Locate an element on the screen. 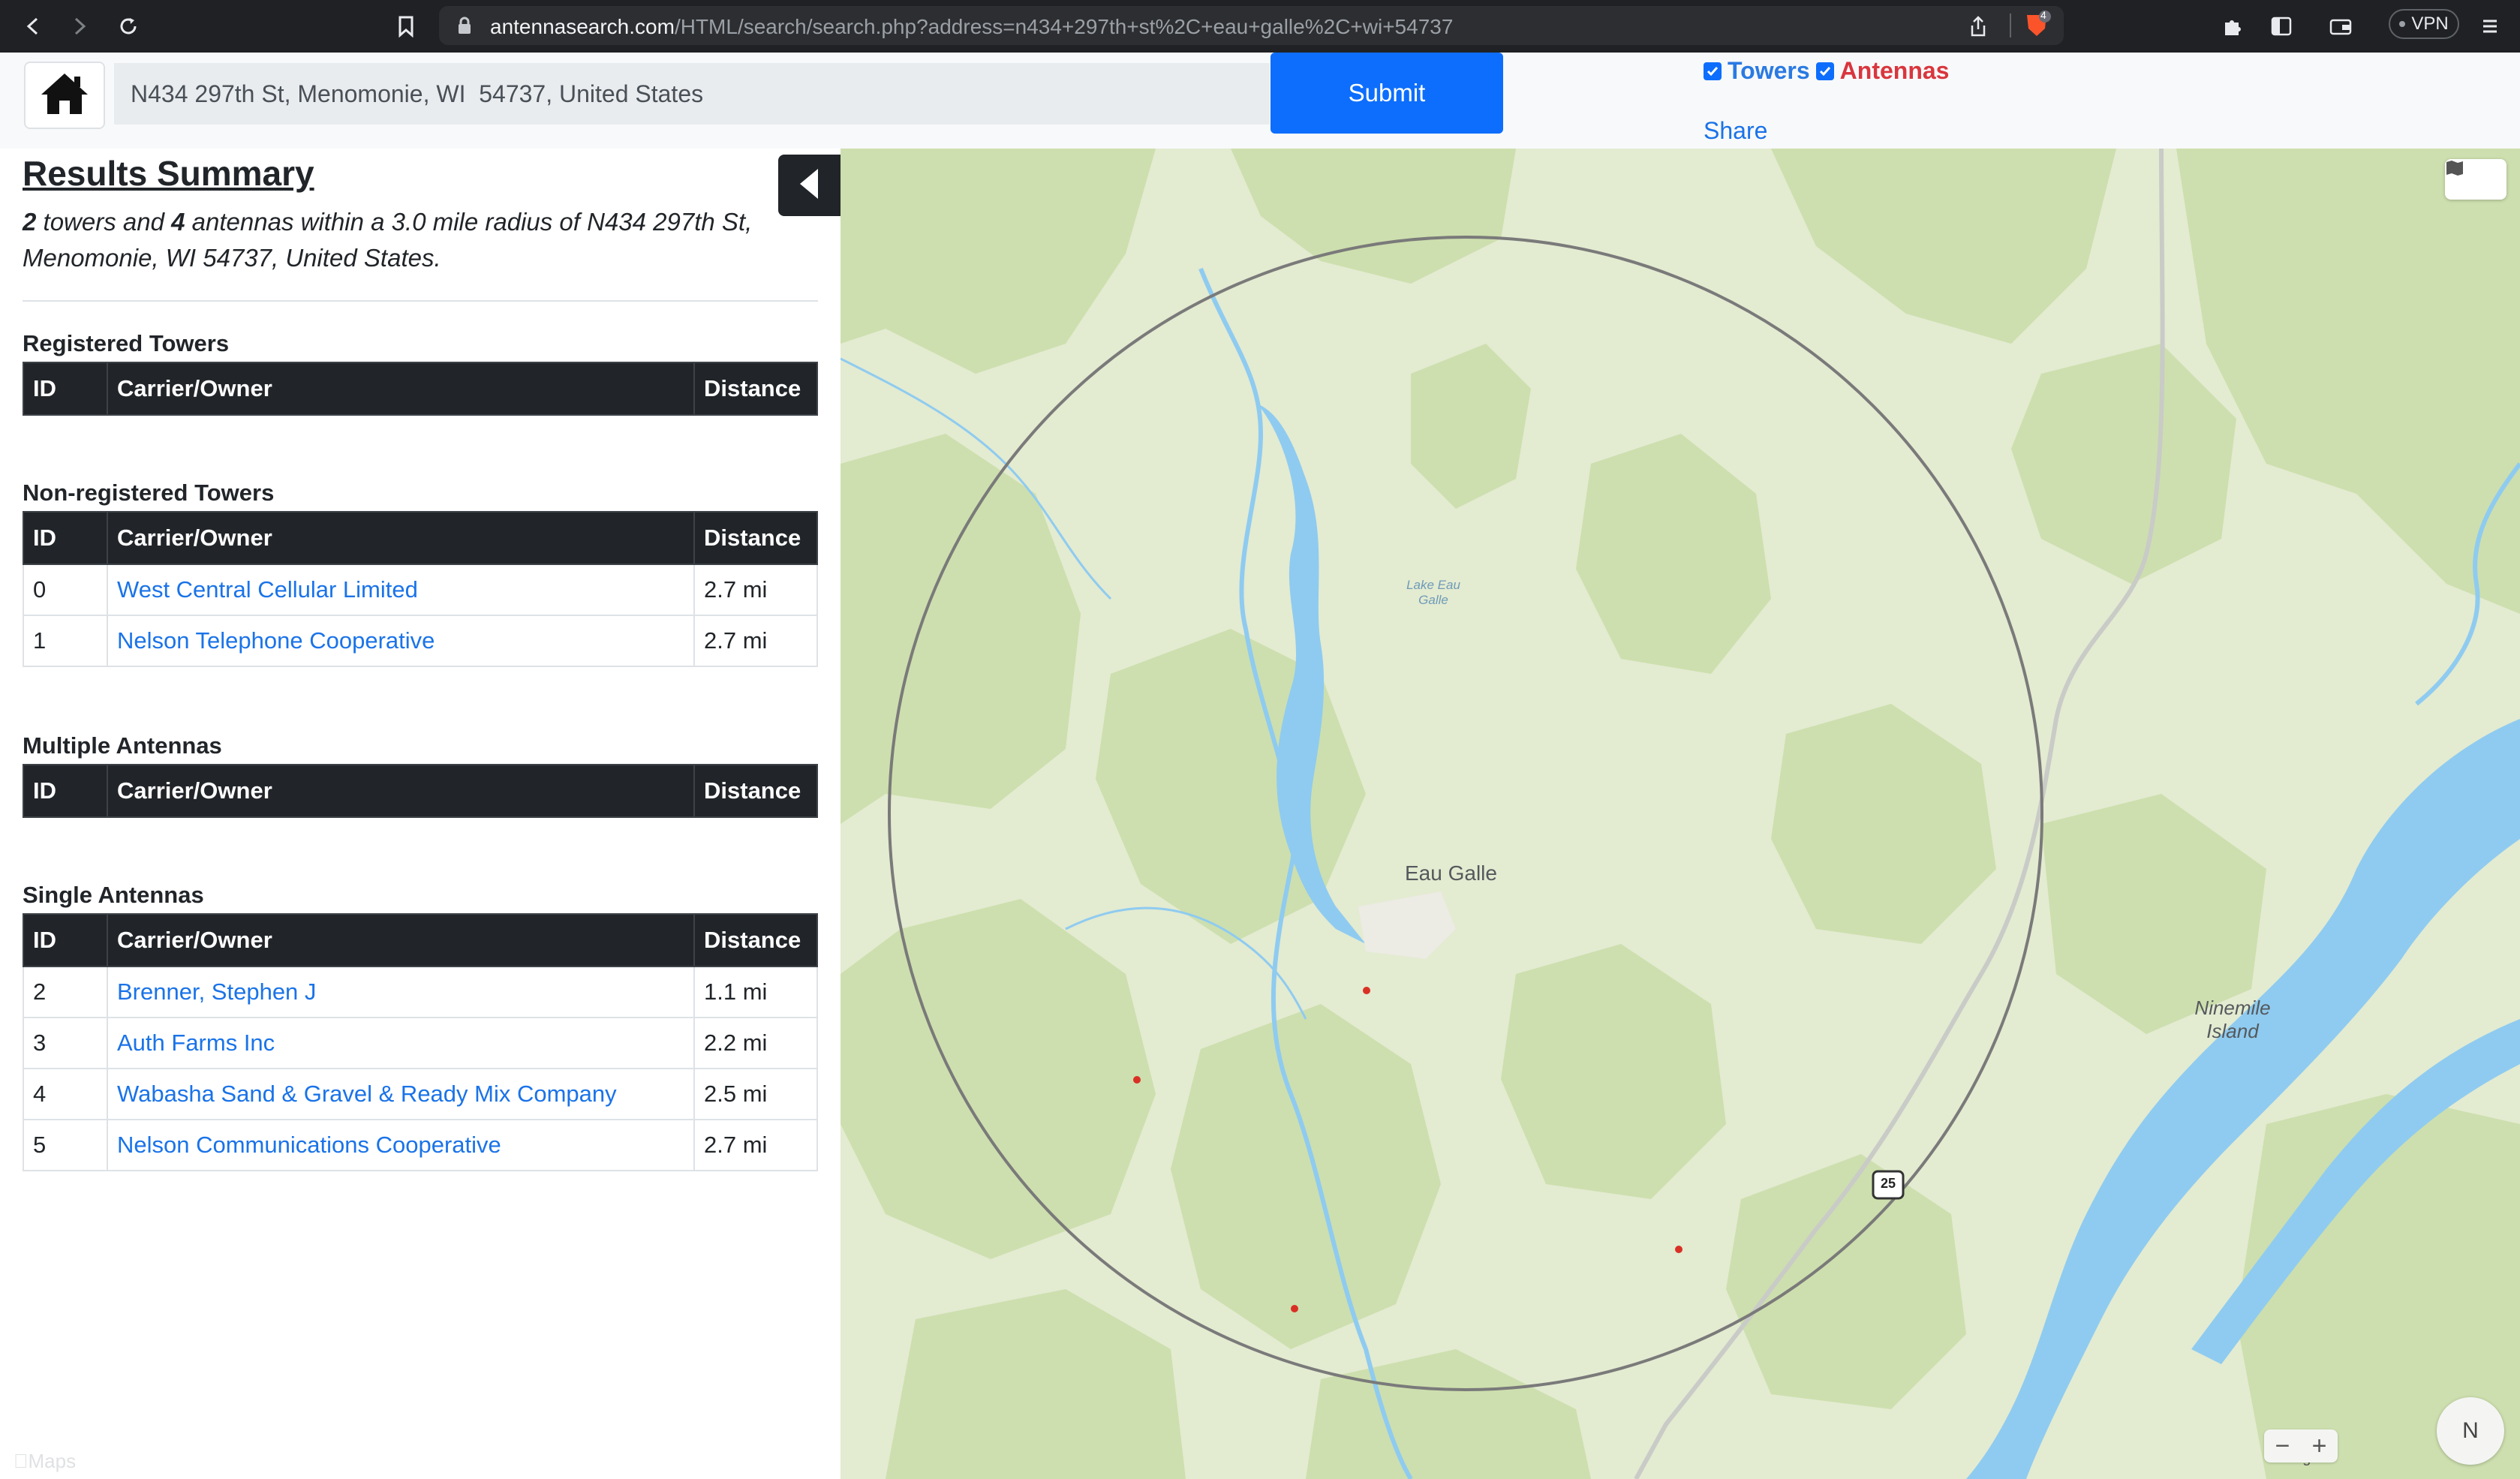  multiple-antennas-table: ID Carrier/Owner Distance is located at coordinates (420, 791).